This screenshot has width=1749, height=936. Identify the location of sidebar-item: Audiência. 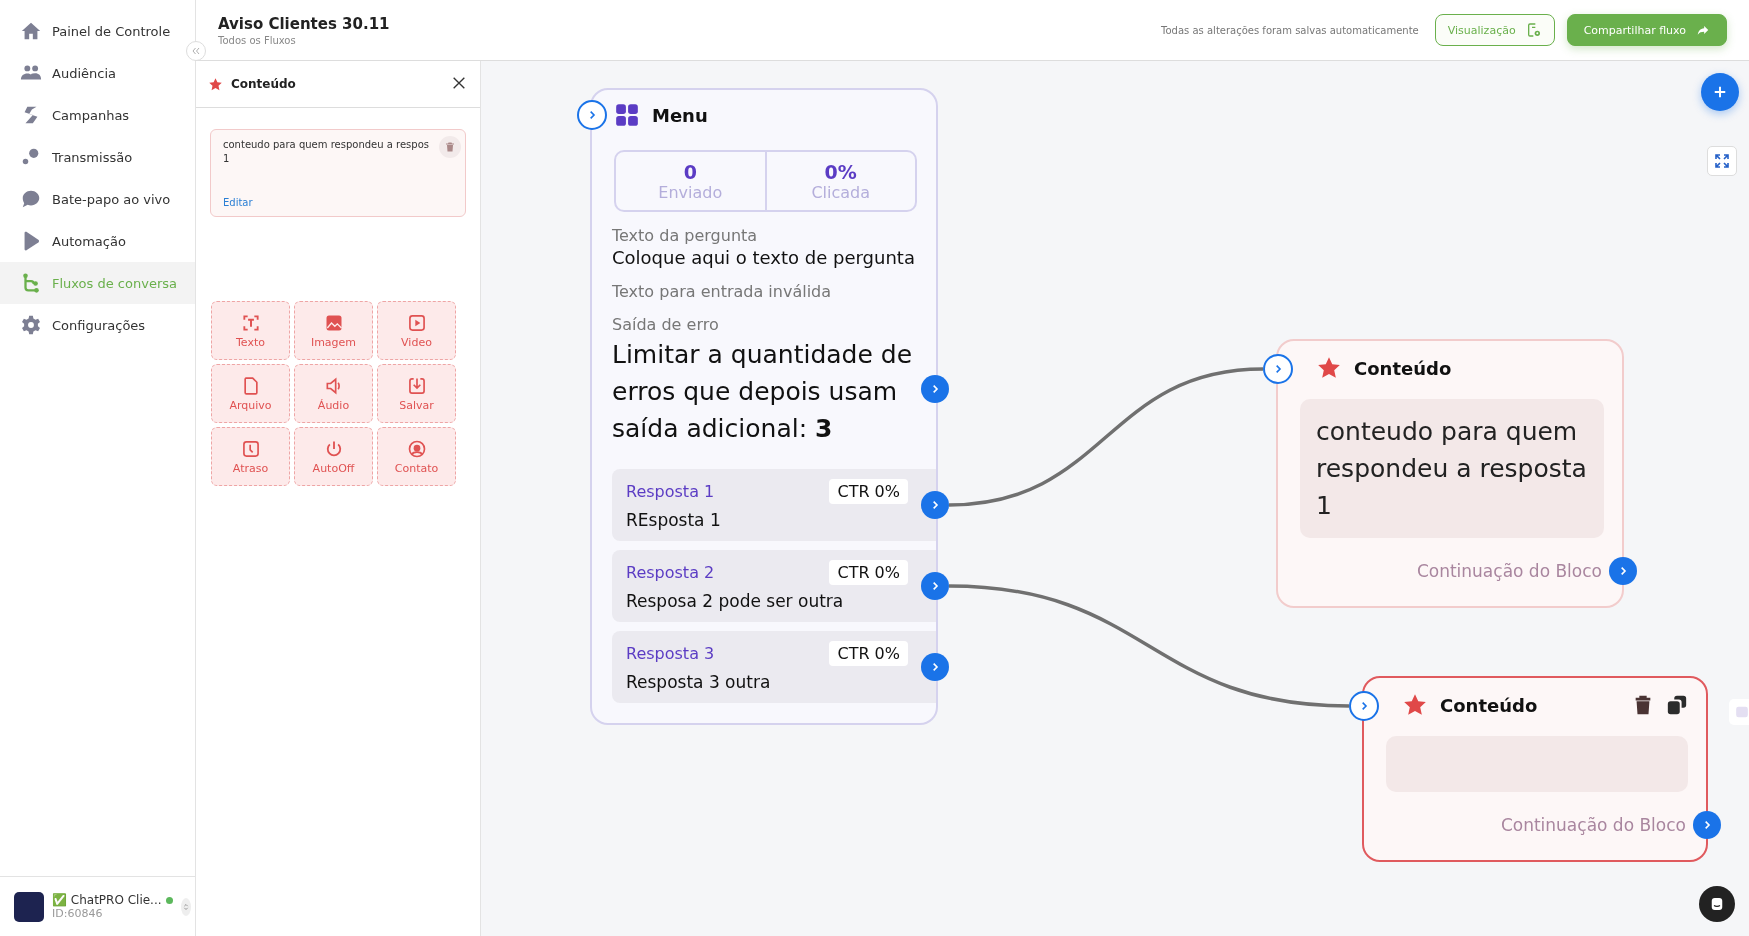
(97, 73).